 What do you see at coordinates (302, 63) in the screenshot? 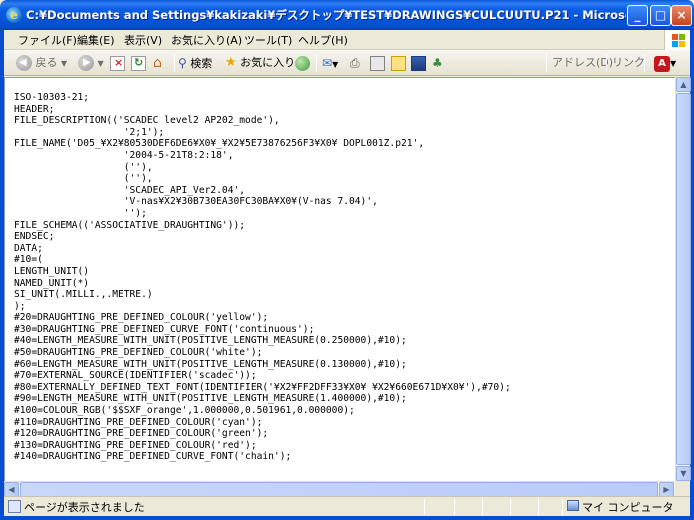
I see `history-button` at bounding box center [302, 63].